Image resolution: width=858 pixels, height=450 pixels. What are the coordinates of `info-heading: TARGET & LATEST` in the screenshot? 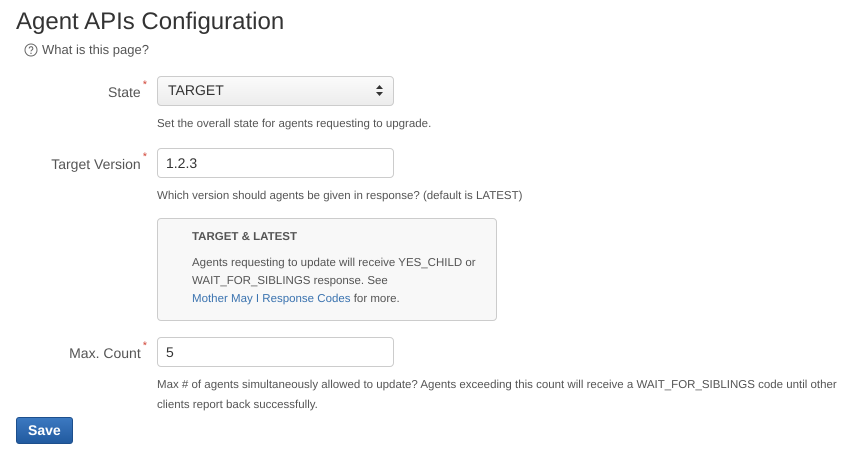 It's located at (245, 237).